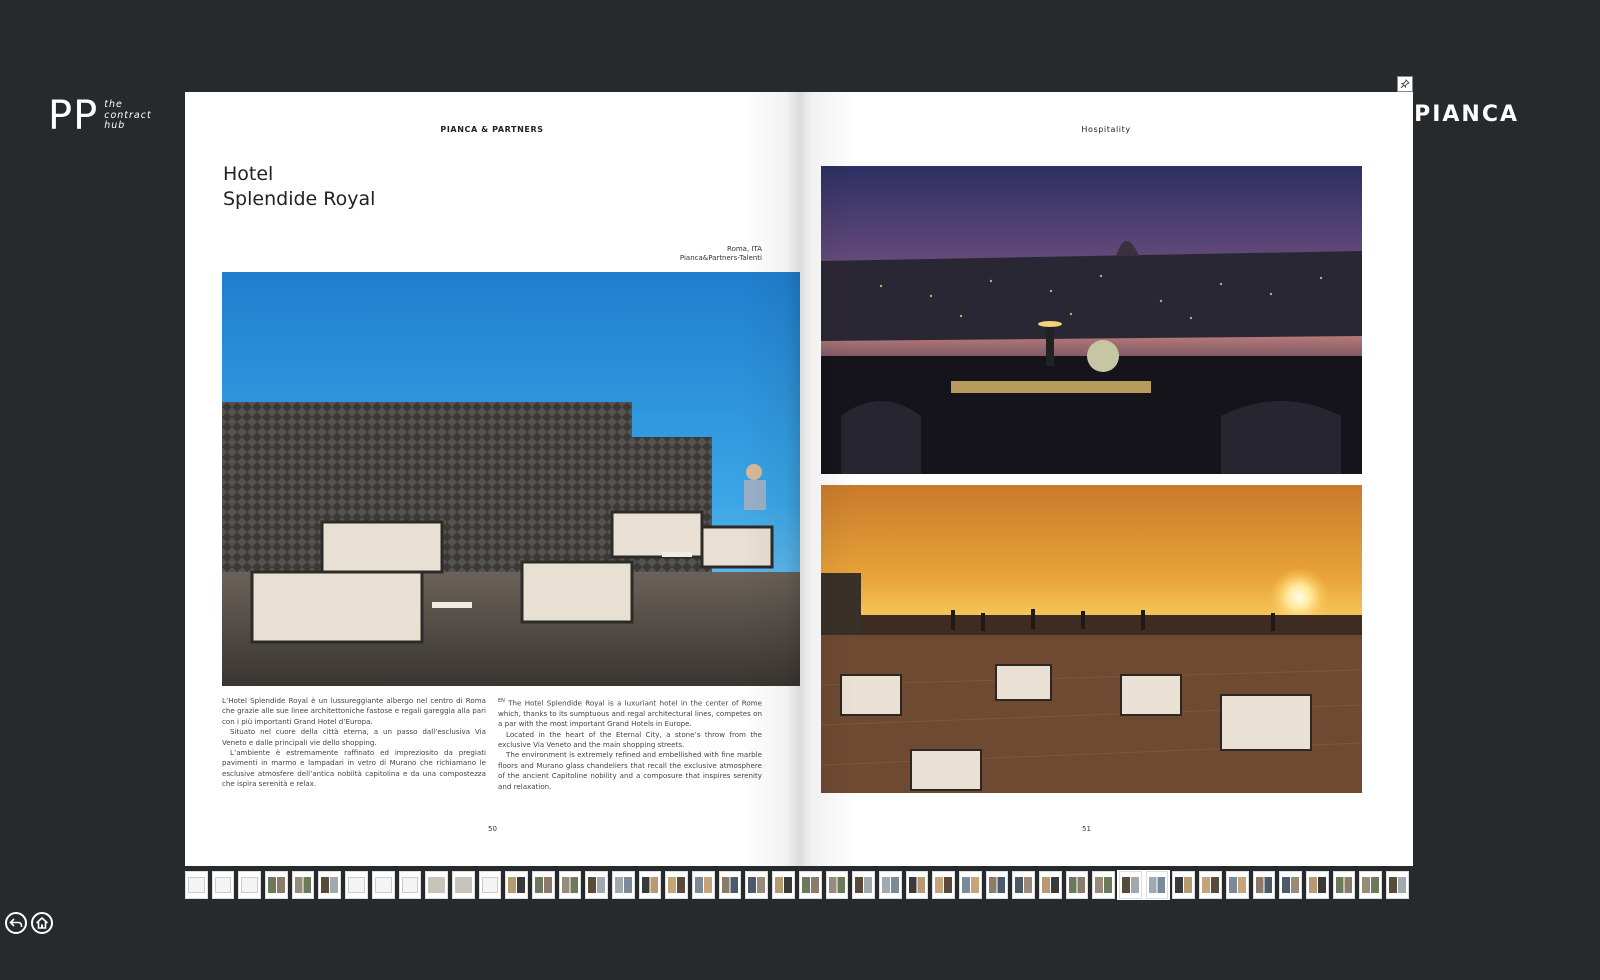  What do you see at coordinates (720, 258) in the screenshot?
I see `location-line: Pianca&Partners-Talenti` at bounding box center [720, 258].